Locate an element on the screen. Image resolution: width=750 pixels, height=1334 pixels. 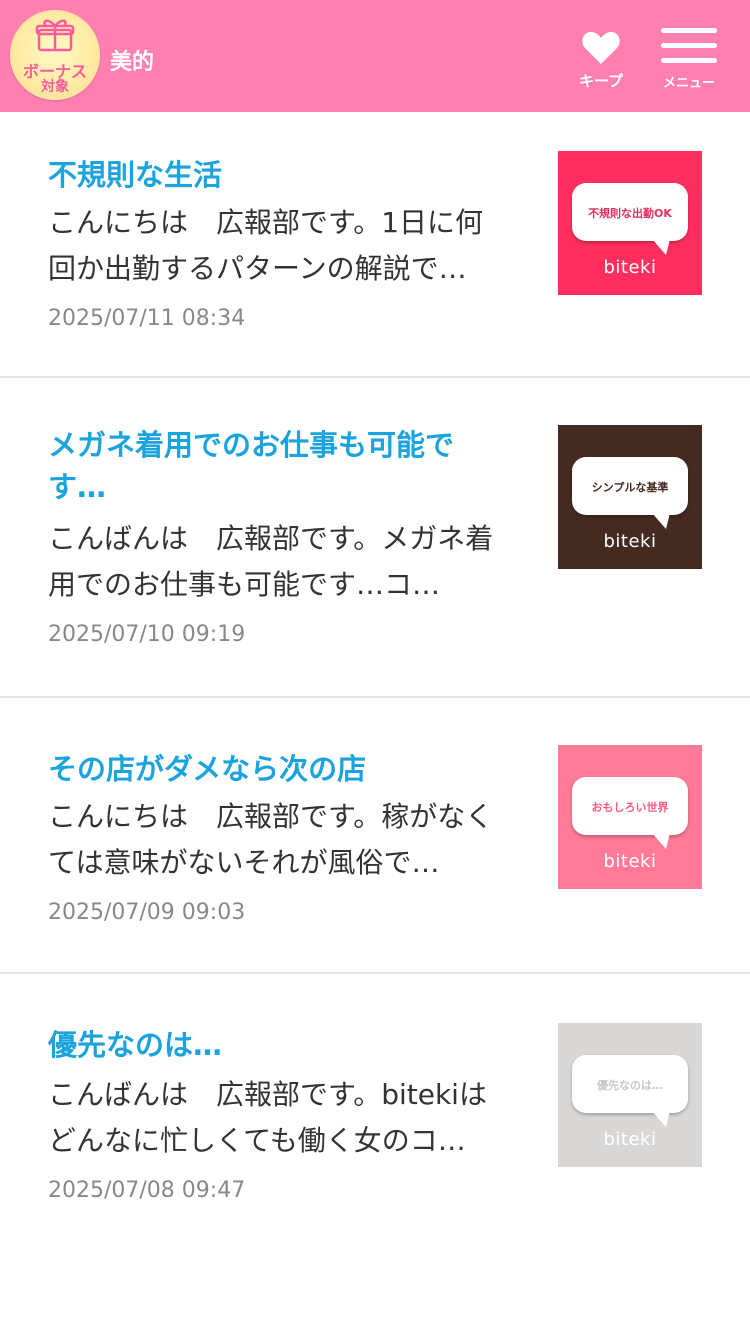
thumbnail-bubble: おもしろい世界 is located at coordinates (630, 813).